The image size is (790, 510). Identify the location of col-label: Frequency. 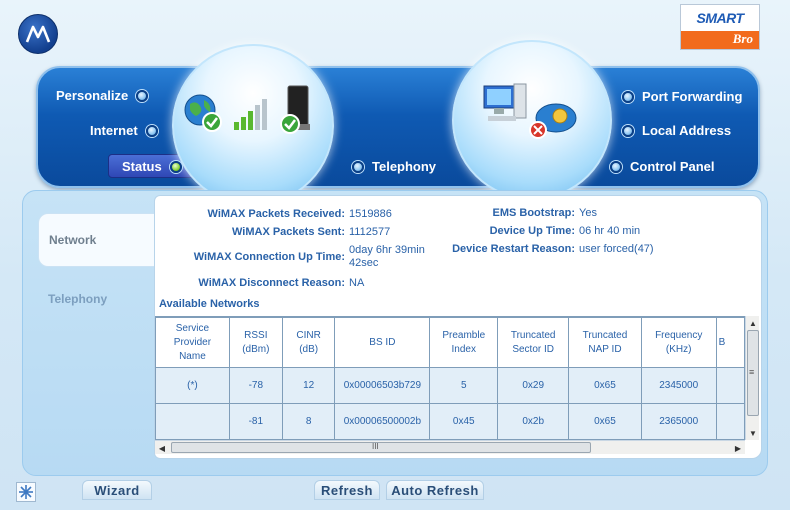
(679, 335).